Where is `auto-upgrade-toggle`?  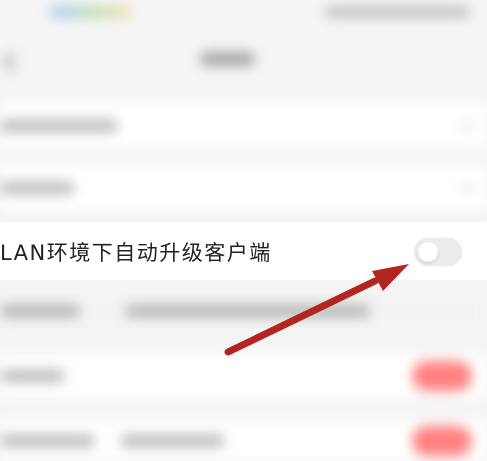
auto-upgrade-toggle is located at coordinates (438, 252).